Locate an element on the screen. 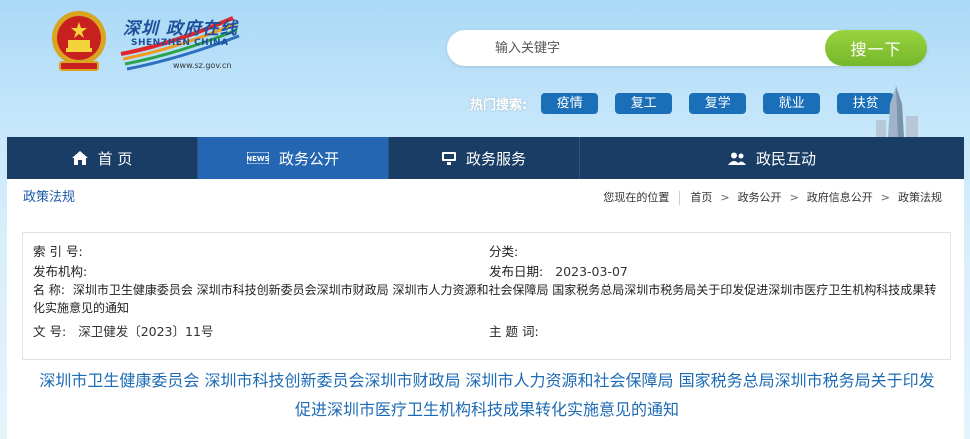  section-title: 政策法规 is located at coordinates (49, 197).